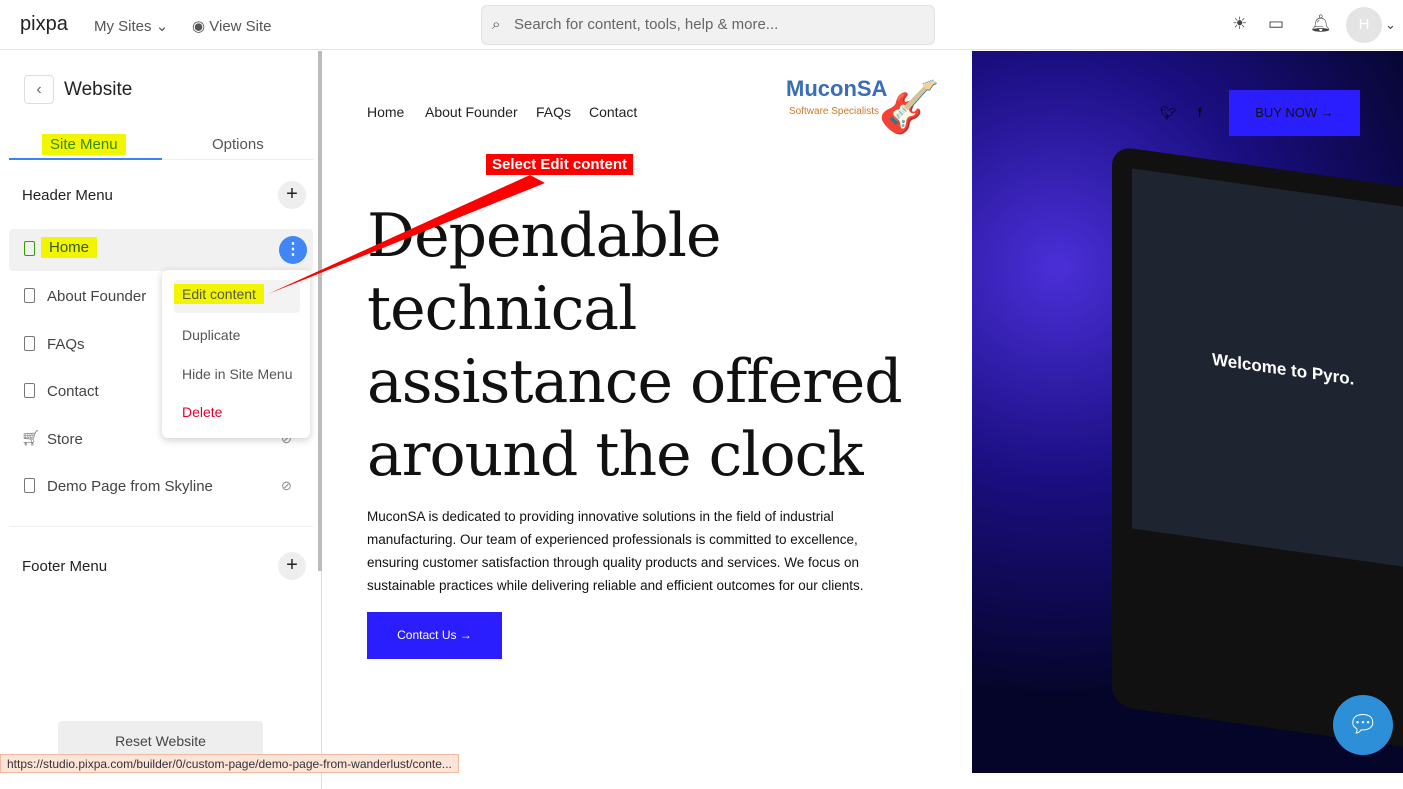  I want to click on annotation-arrow, so click(406, 234).